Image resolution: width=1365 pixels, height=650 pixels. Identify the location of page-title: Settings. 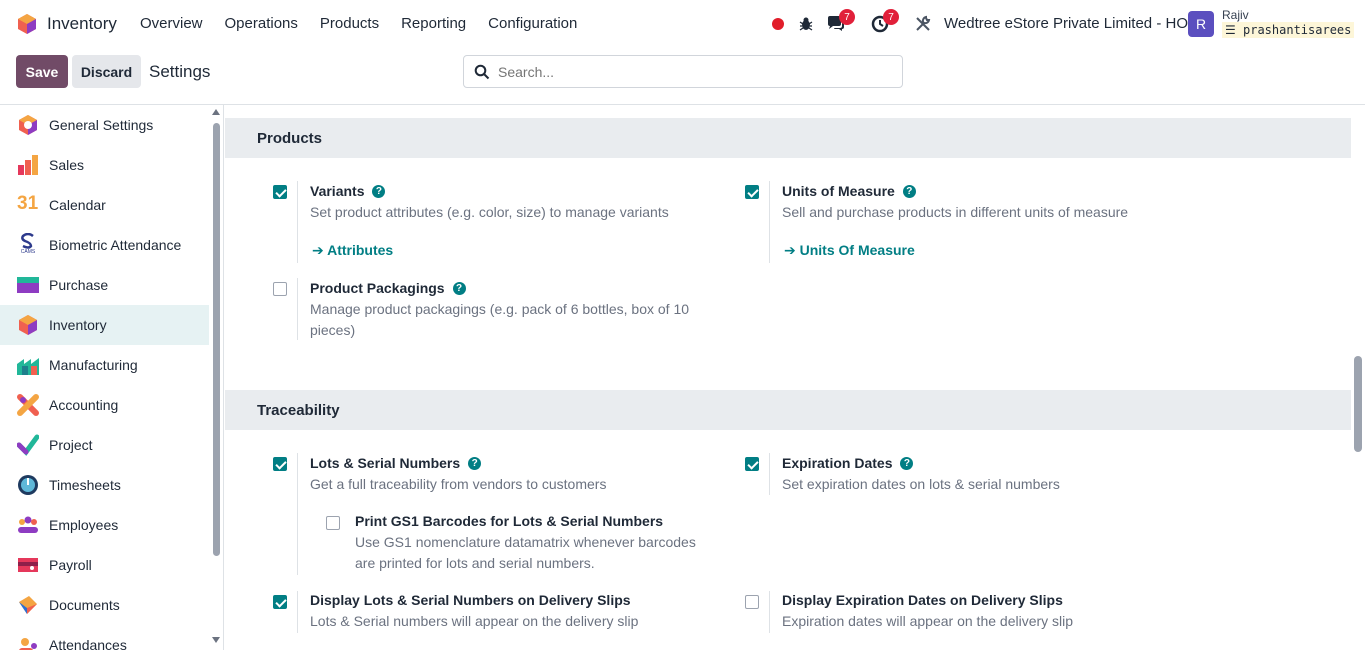
(180, 71).